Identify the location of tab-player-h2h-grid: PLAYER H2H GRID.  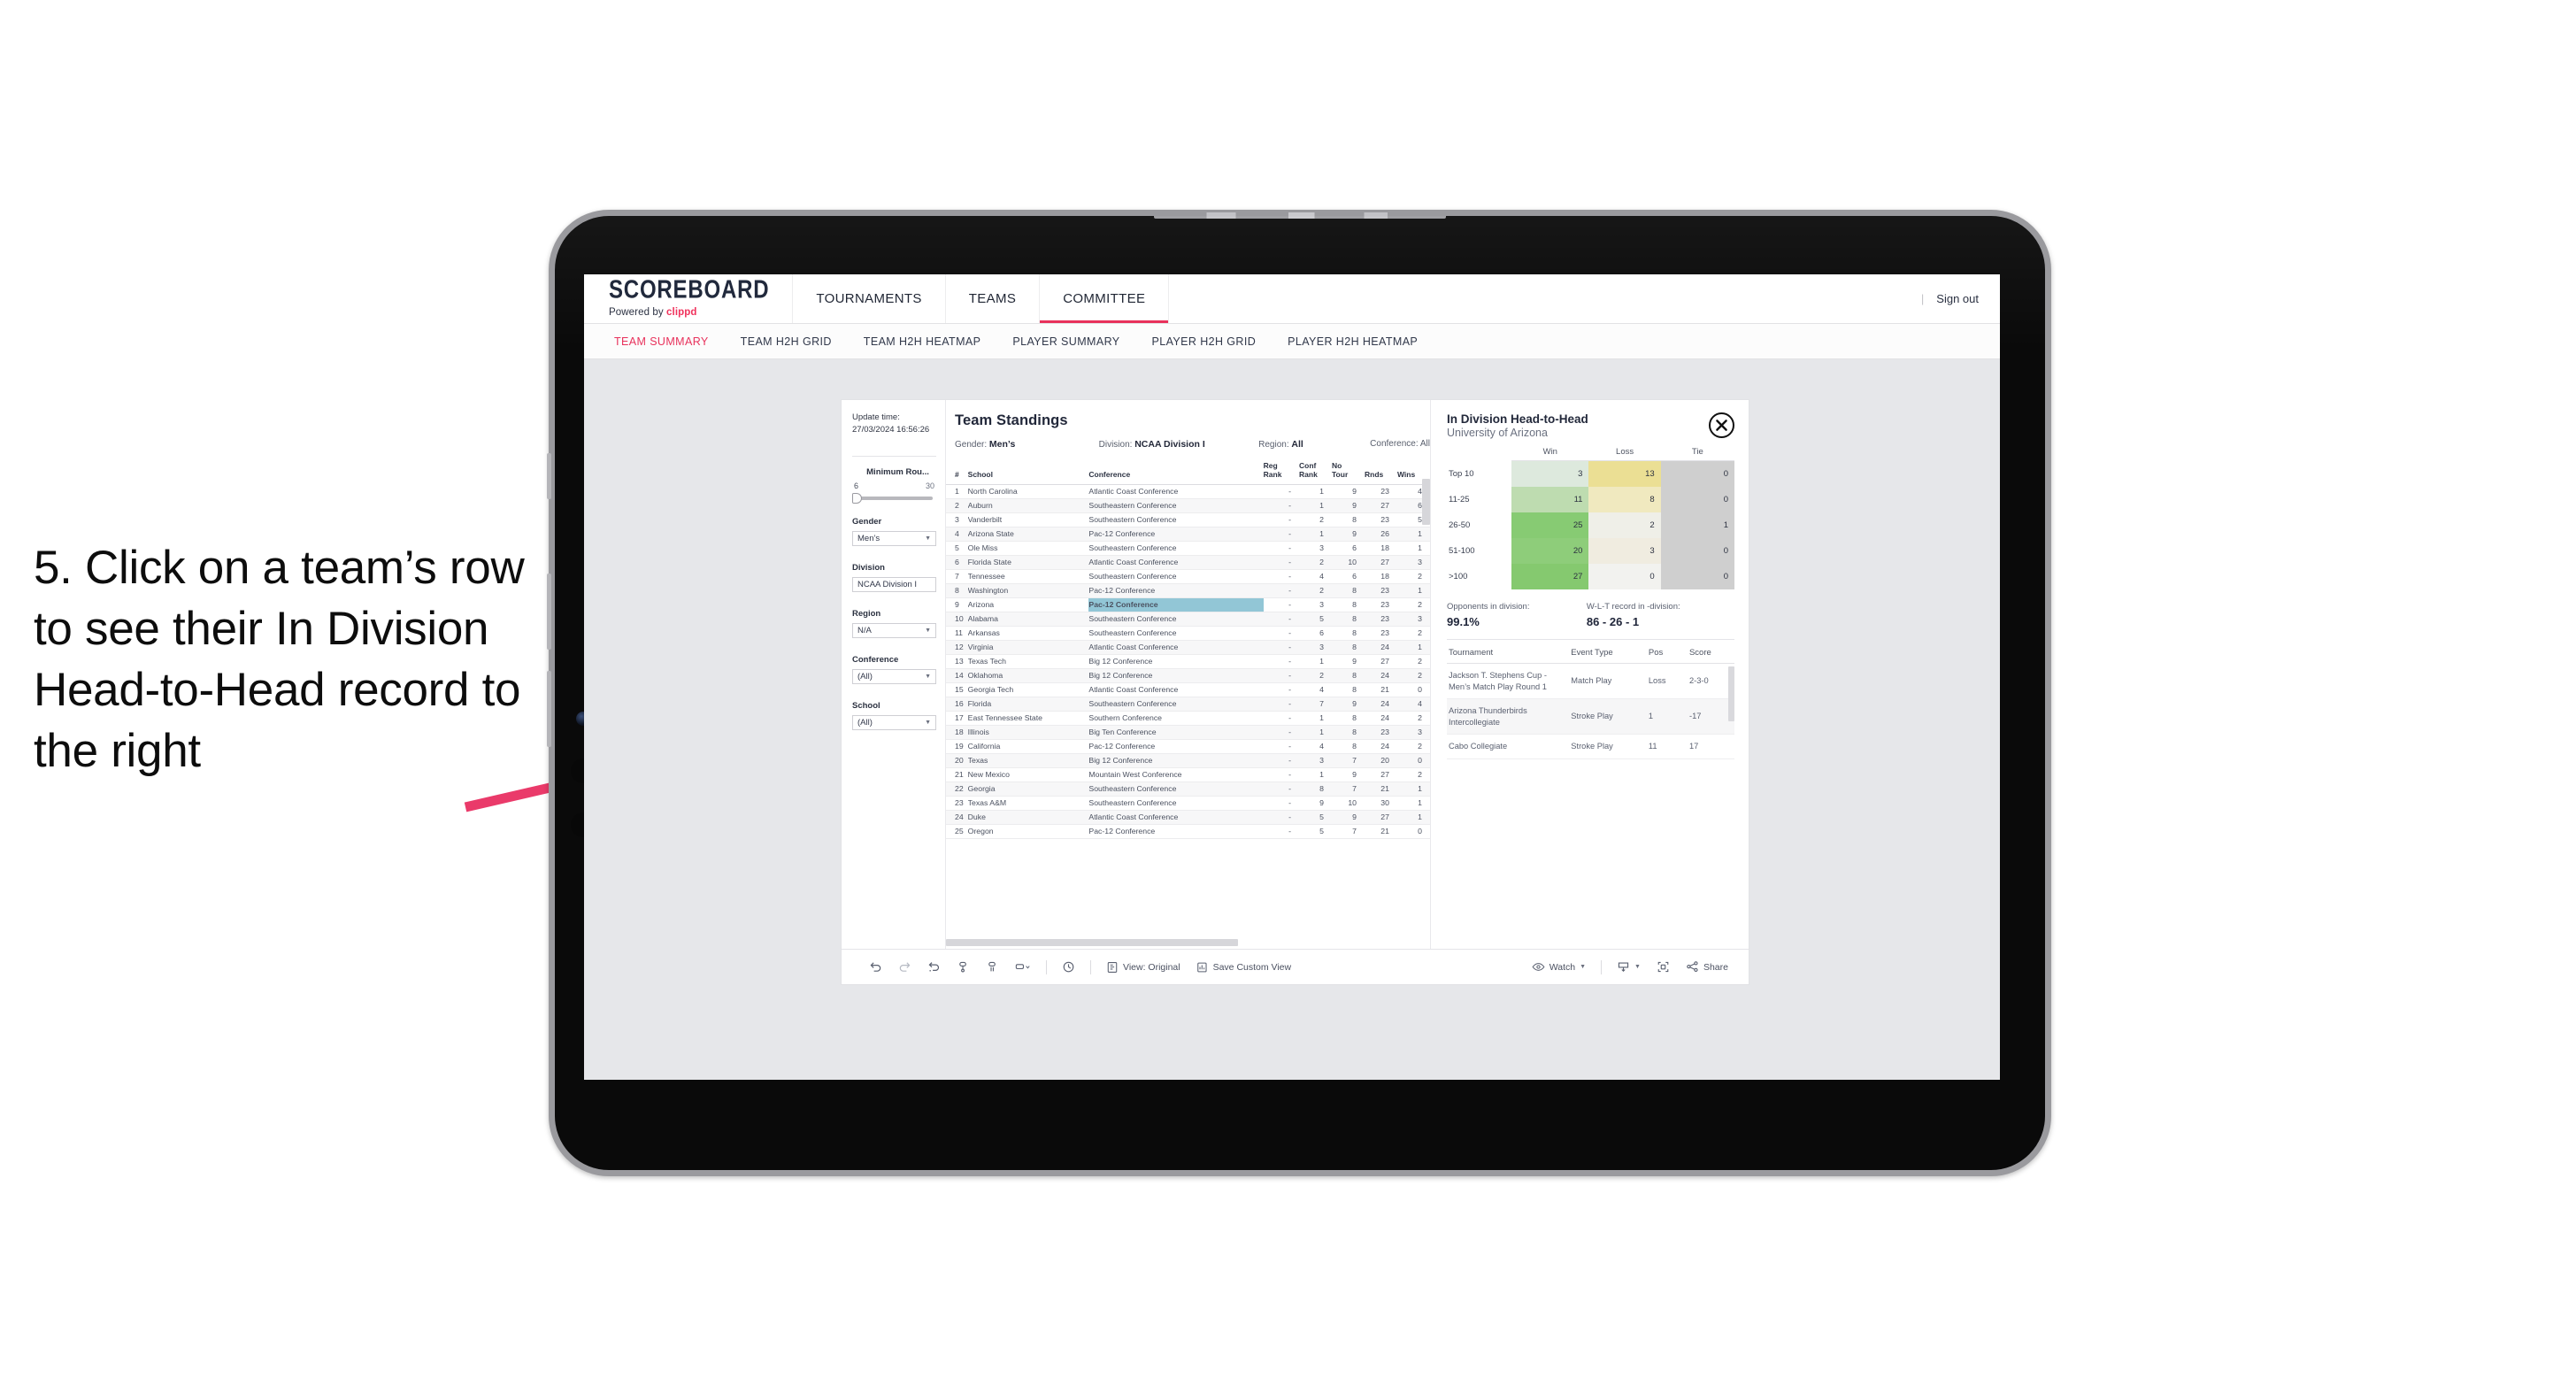
(1204, 341).